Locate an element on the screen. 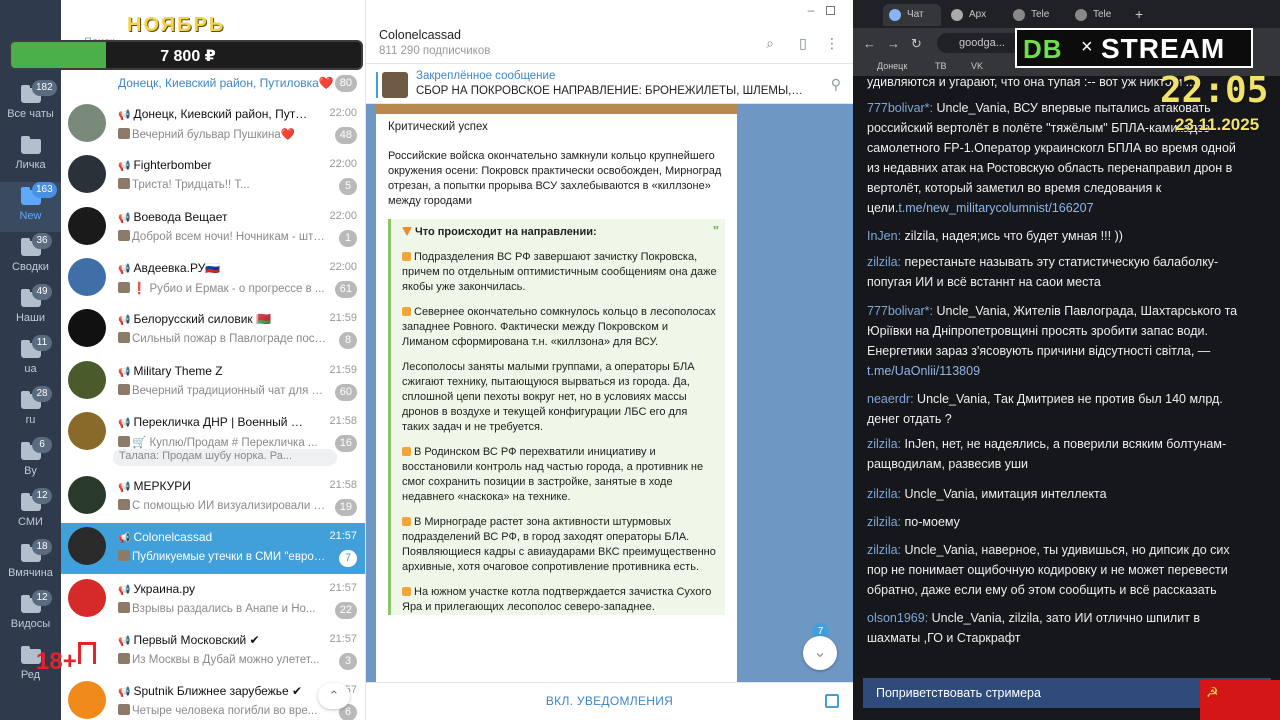  bookmark-tv: ТВ is located at coordinates (941, 66).